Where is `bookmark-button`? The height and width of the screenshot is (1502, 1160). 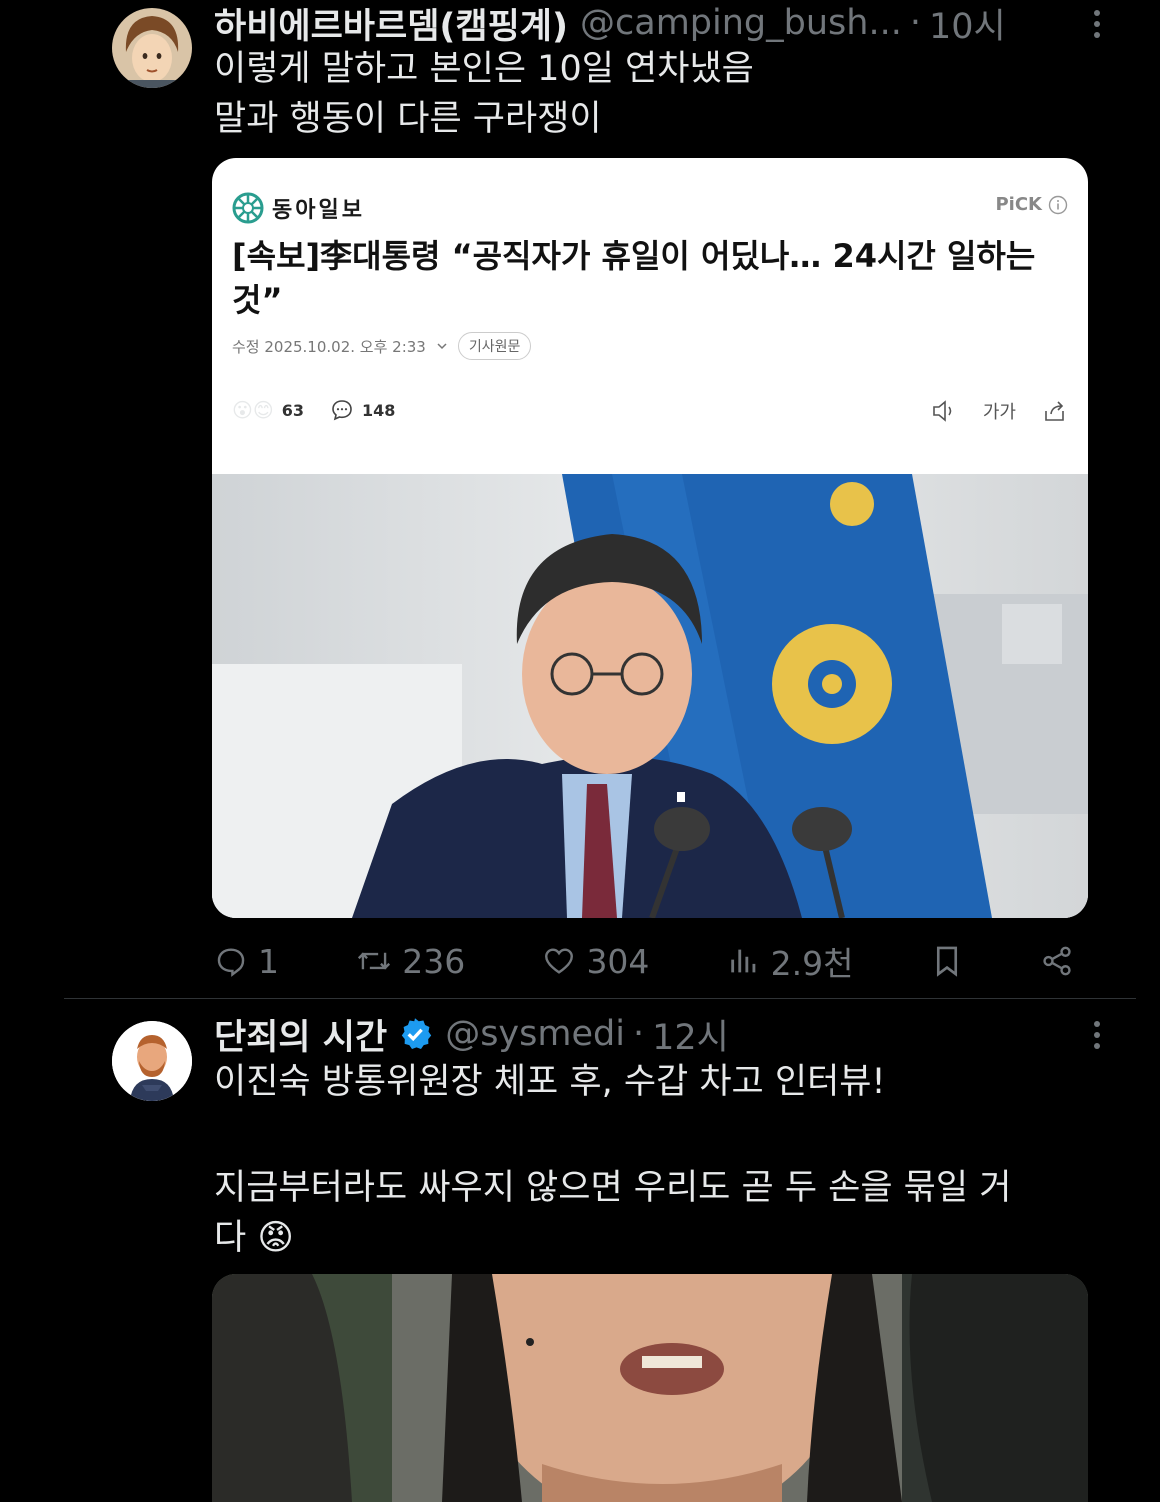
bookmark-button is located at coordinates (947, 961).